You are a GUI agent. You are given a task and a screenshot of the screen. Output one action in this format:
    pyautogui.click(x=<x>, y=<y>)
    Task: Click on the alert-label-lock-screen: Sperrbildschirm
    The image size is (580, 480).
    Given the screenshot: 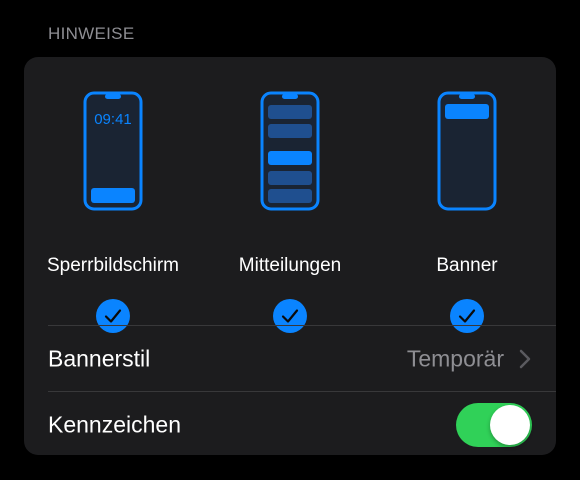 What is the action you would take?
    pyautogui.click(x=113, y=265)
    